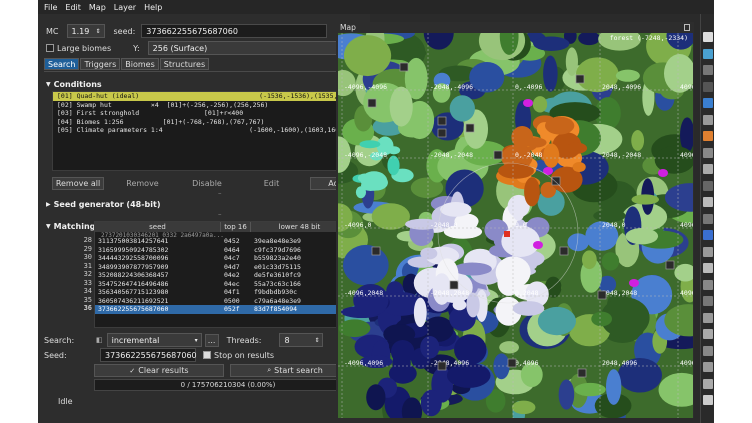  I want to click on tab-structures: Structures, so click(184, 64).